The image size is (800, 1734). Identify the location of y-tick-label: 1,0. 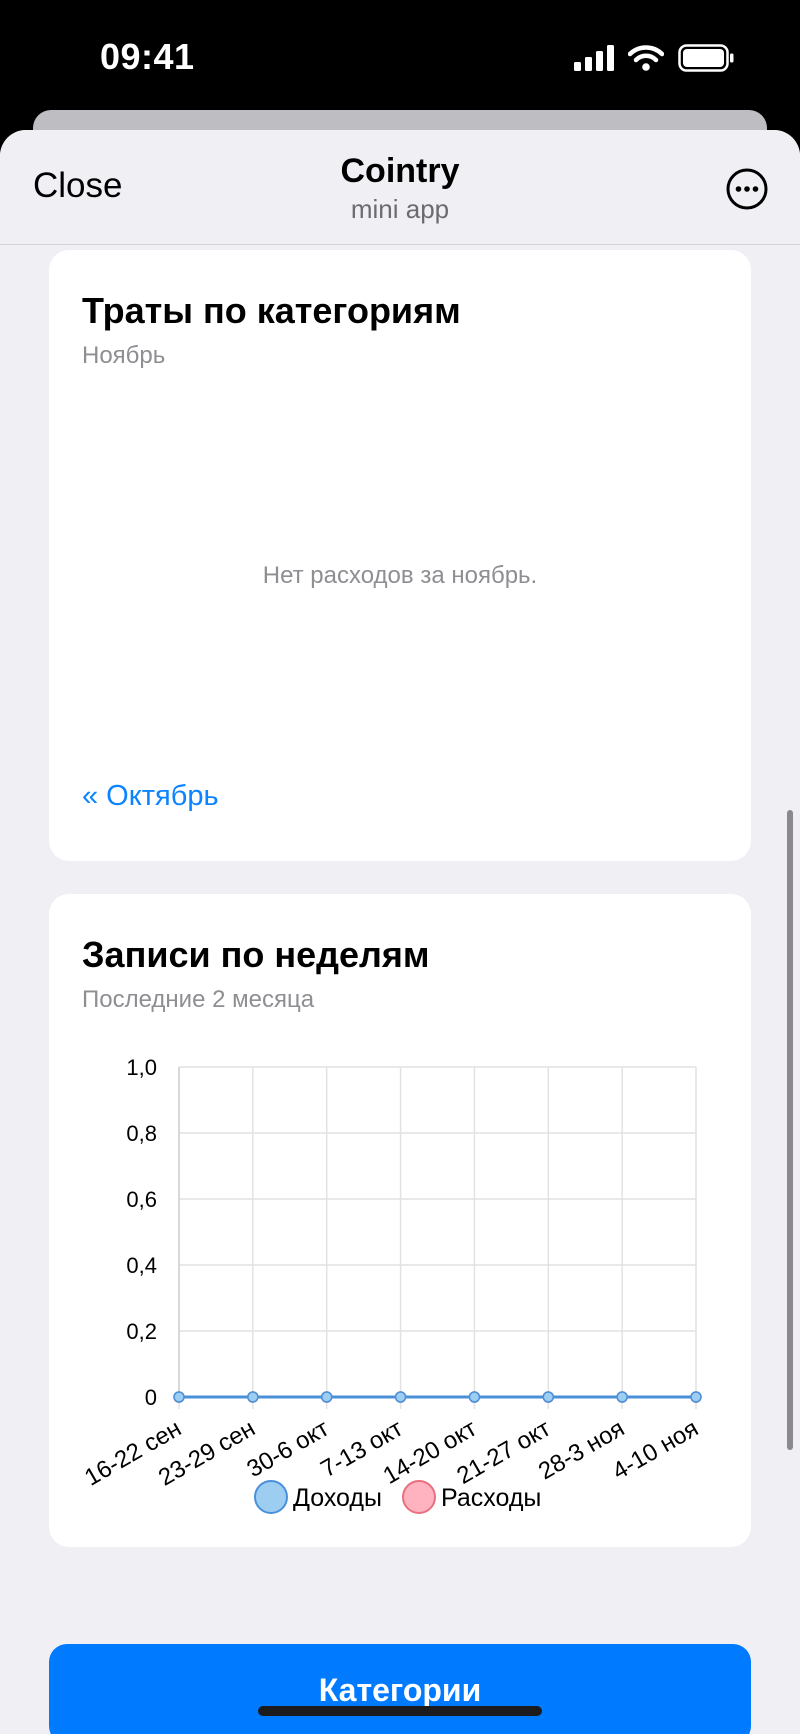
(141, 1067).